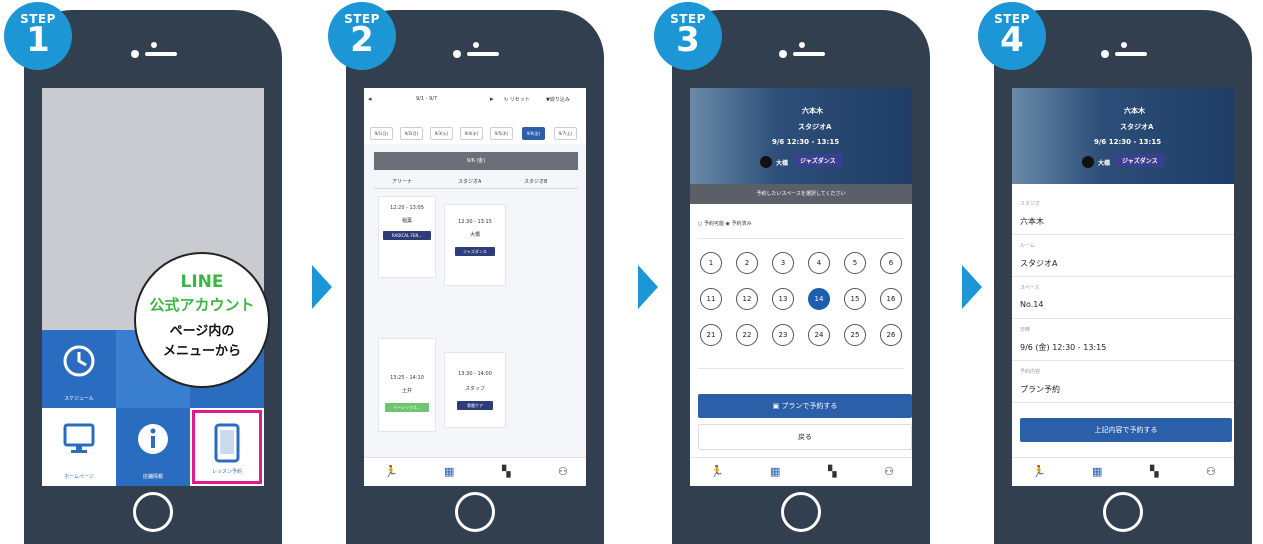 The height and width of the screenshot is (544, 1263). Describe the element at coordinates (381, 133) in the screenshot. I see `day-chip: 9/1(日)` at that location.